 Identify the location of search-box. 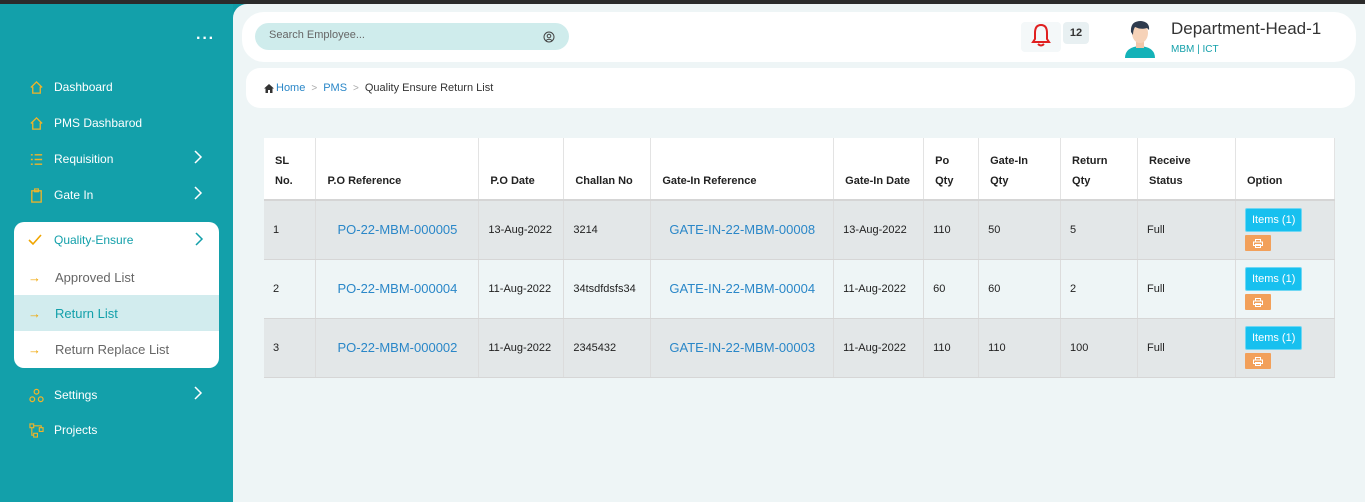
(412, 36).